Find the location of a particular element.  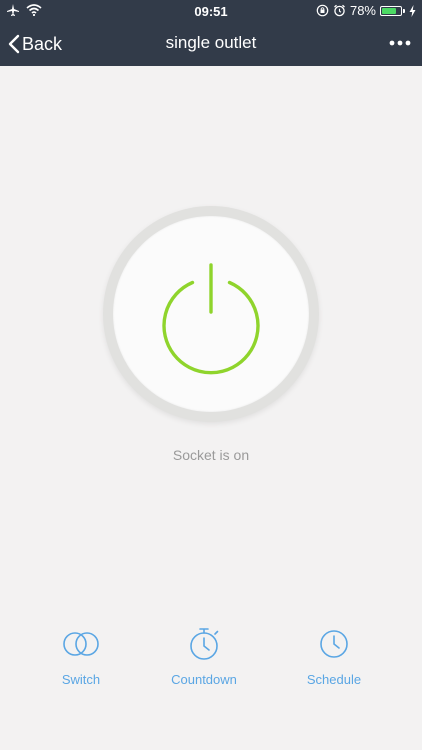

battery-percent: 78% is located at coordinates (362, 10).